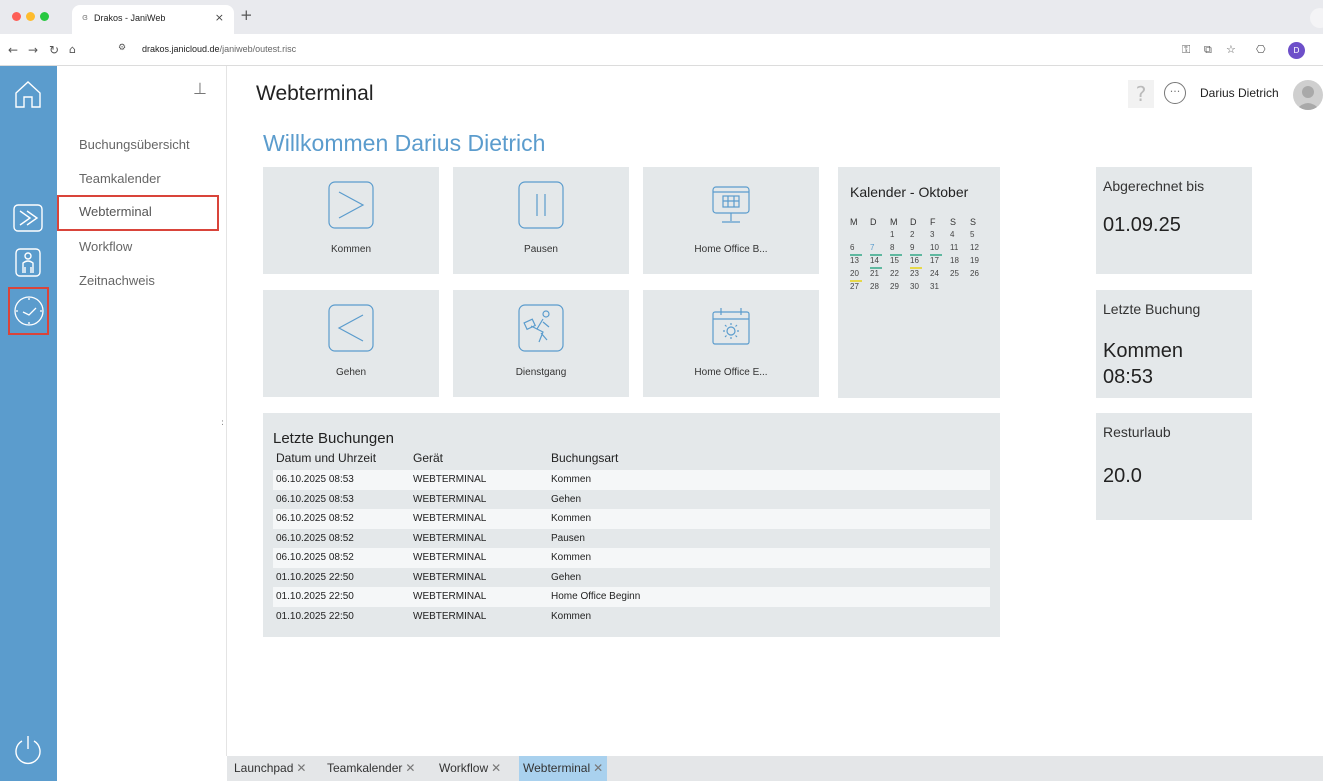  Describe the element at coordinates (28, 94) in the screenshot. I see `home-icon` at that location.